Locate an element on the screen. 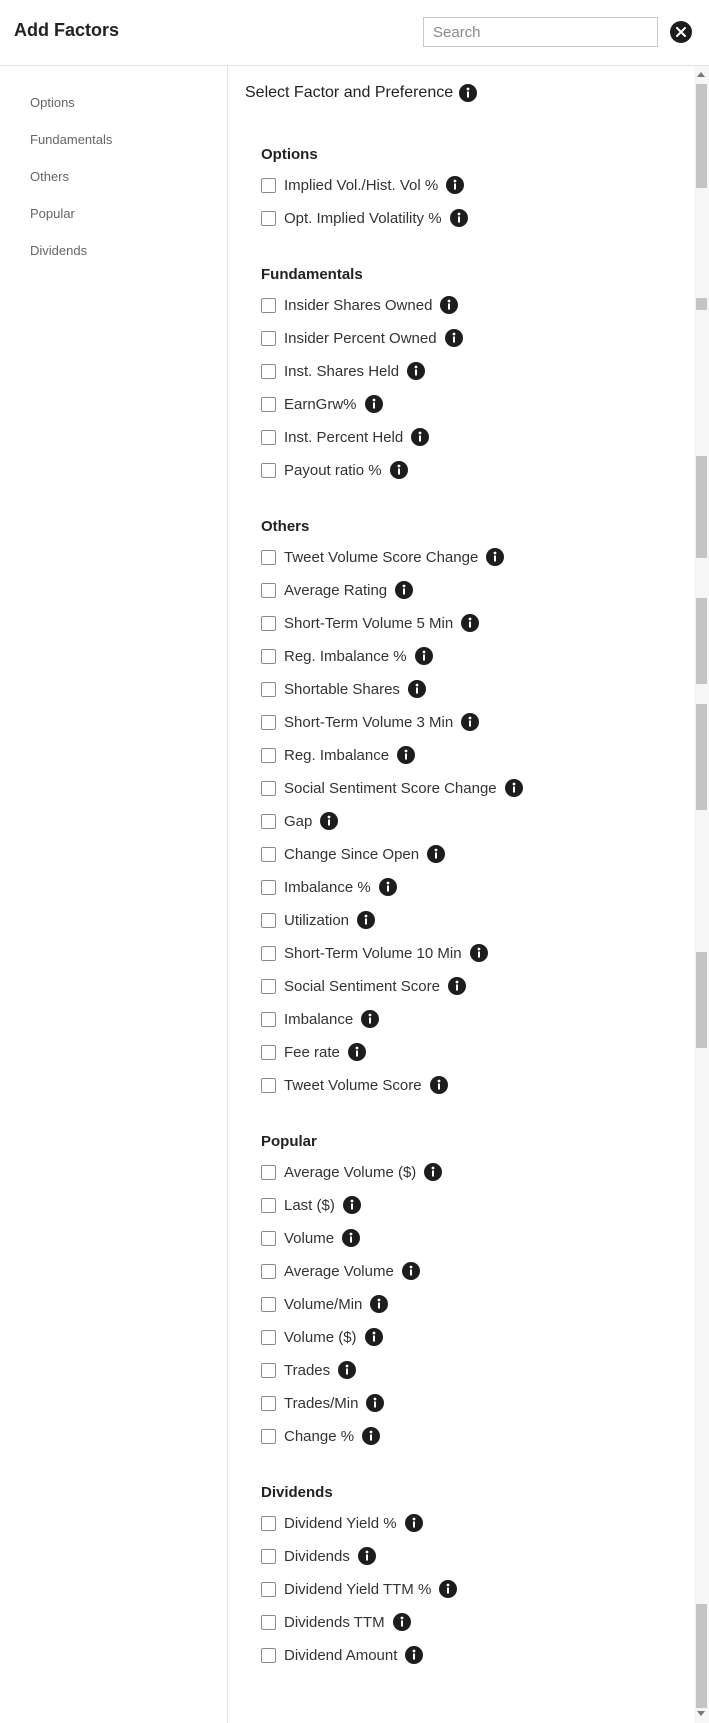 Image resolution: width=709 pixels, height=1723 pixels. factor-item-payout-ratio: Payout ratio % is located at coordinates (334, 470).